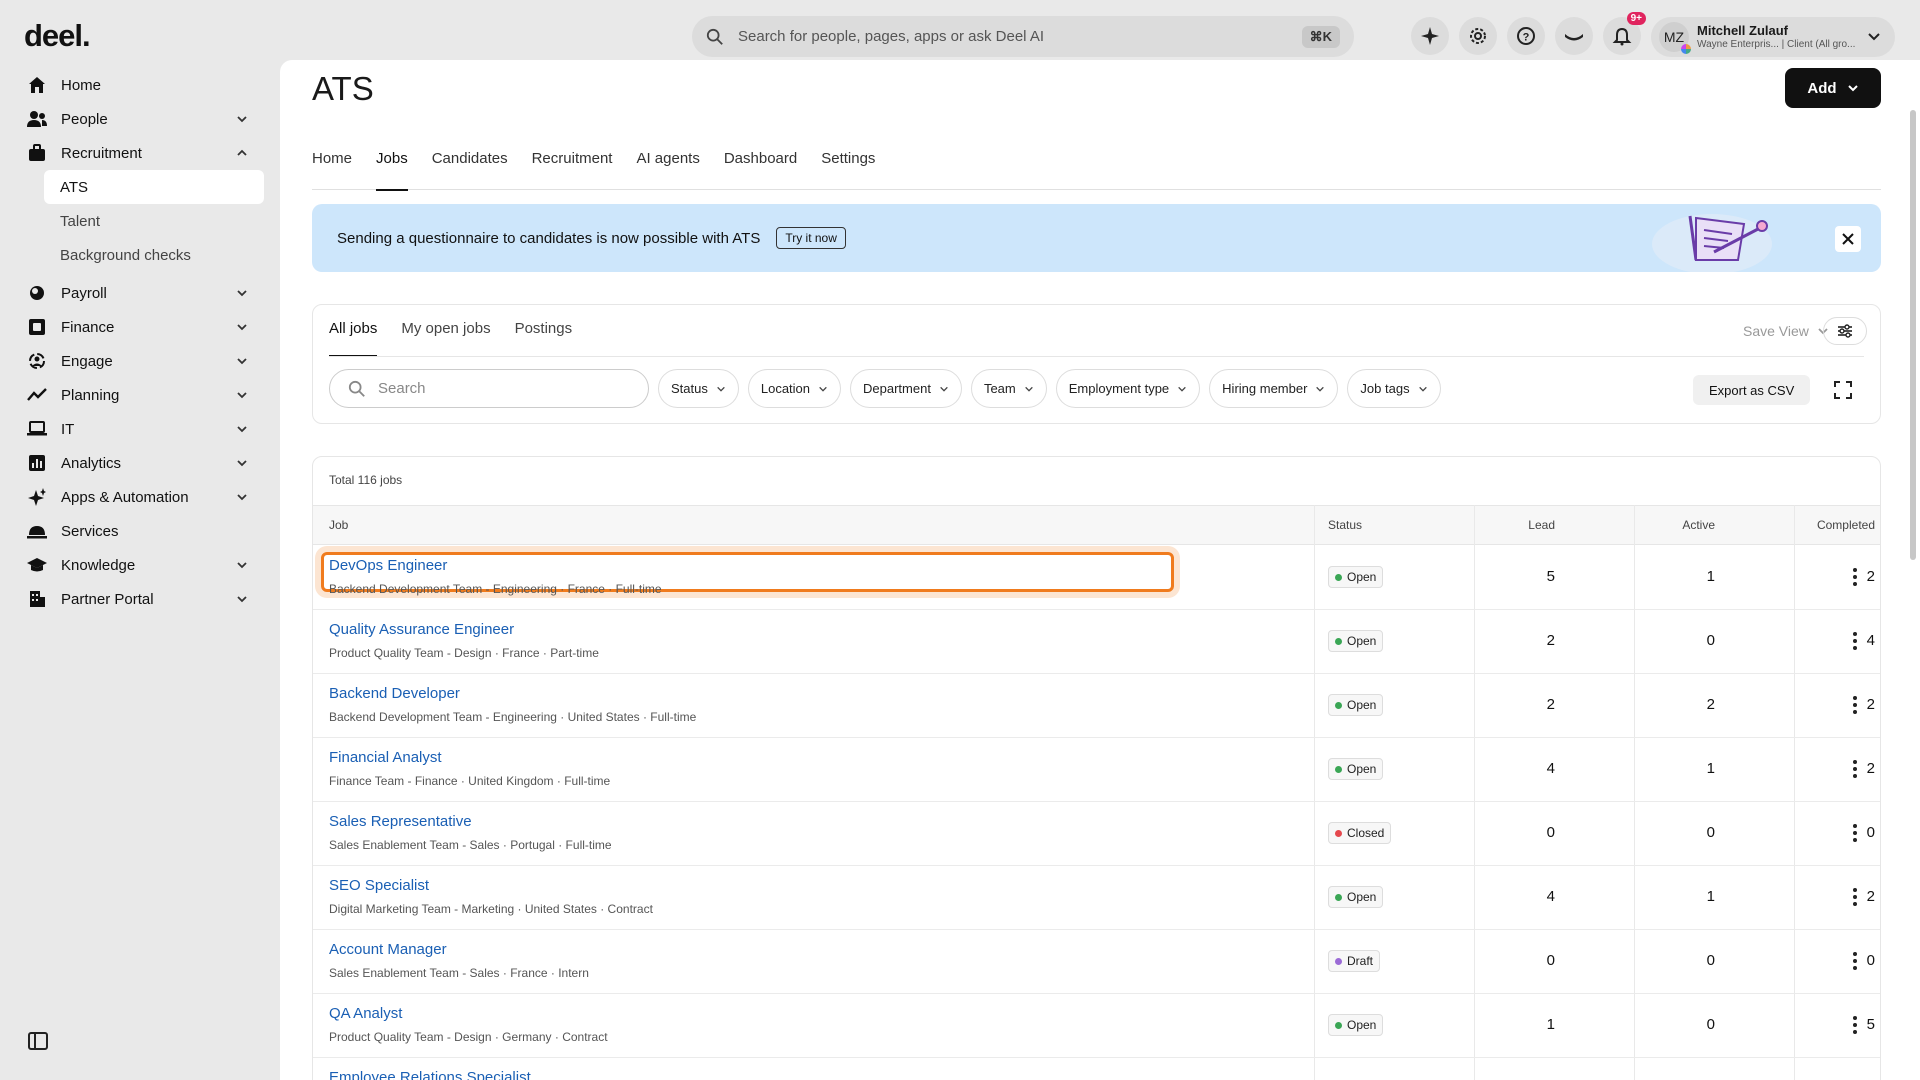 The height and width of the screenshot is (1080, 1920). I want to click on filter-location: Location, so click(794, 388).